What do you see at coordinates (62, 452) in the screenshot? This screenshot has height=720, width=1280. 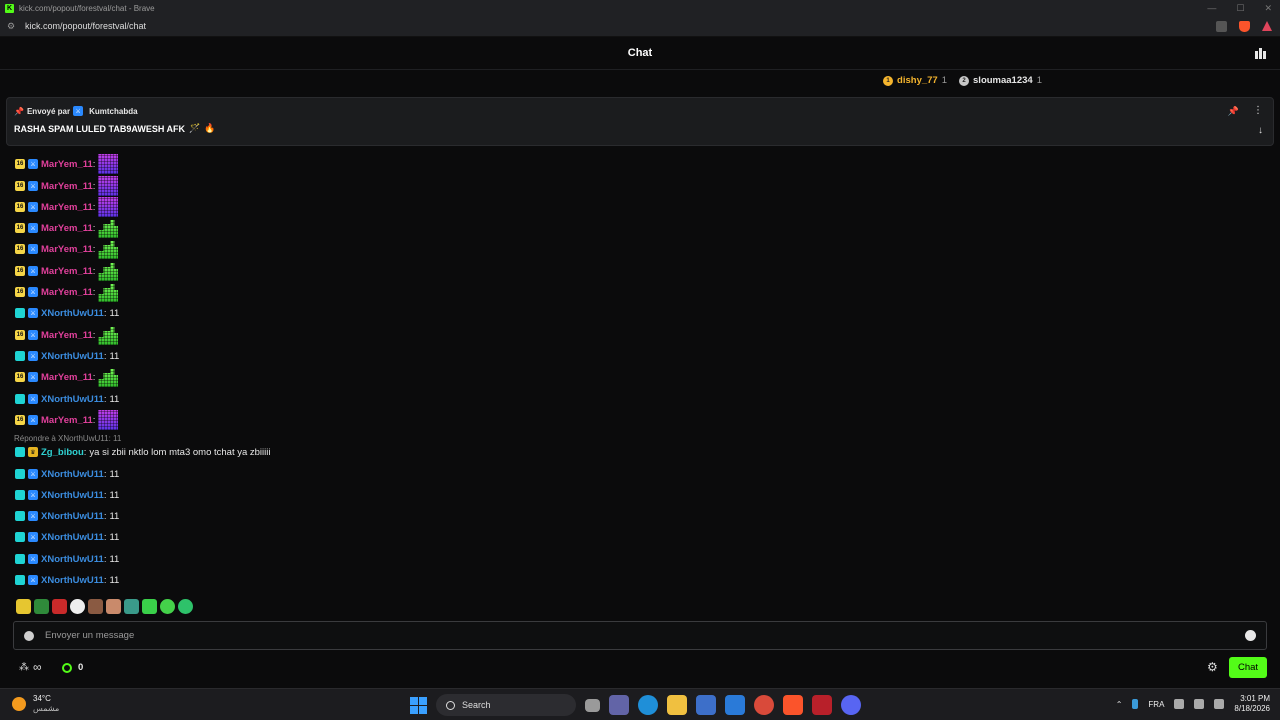 I see `message-username: Zg_bibou` at bounding box center [62, 452].